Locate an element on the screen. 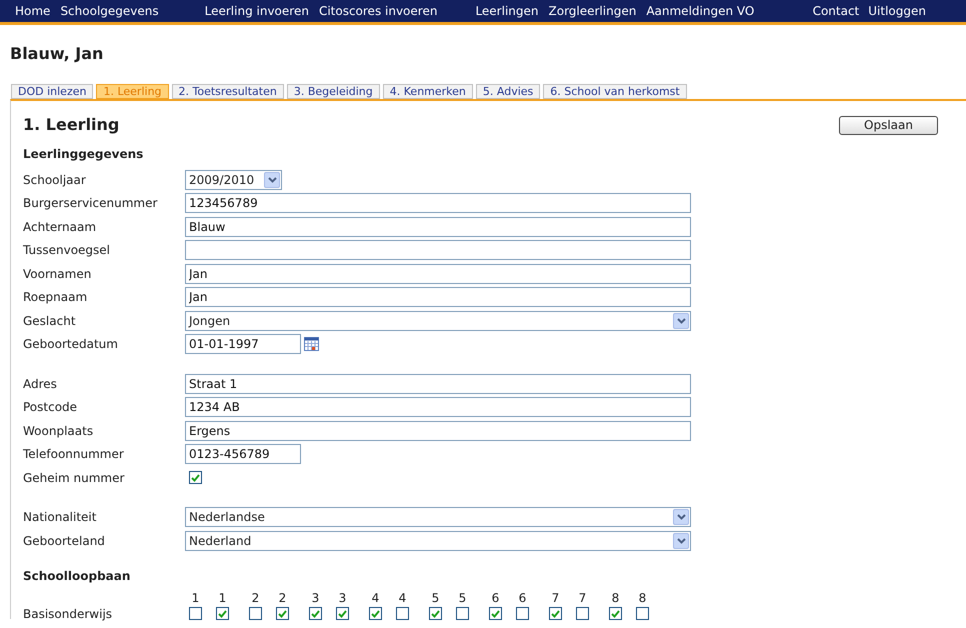 This screenshot has height=628, width=966. nav-link: Leerlingen is located at coordinates (506, 11).